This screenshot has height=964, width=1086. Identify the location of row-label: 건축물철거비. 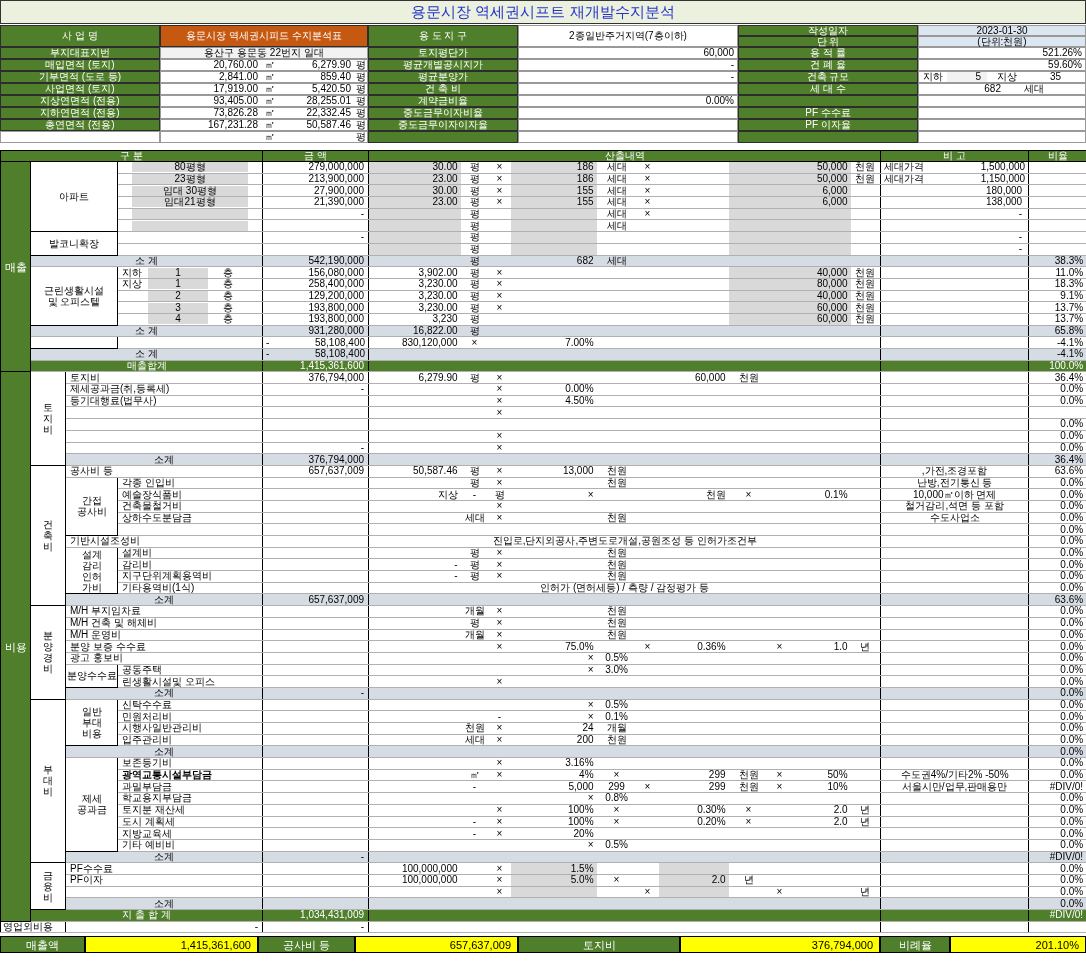
(190, 506).